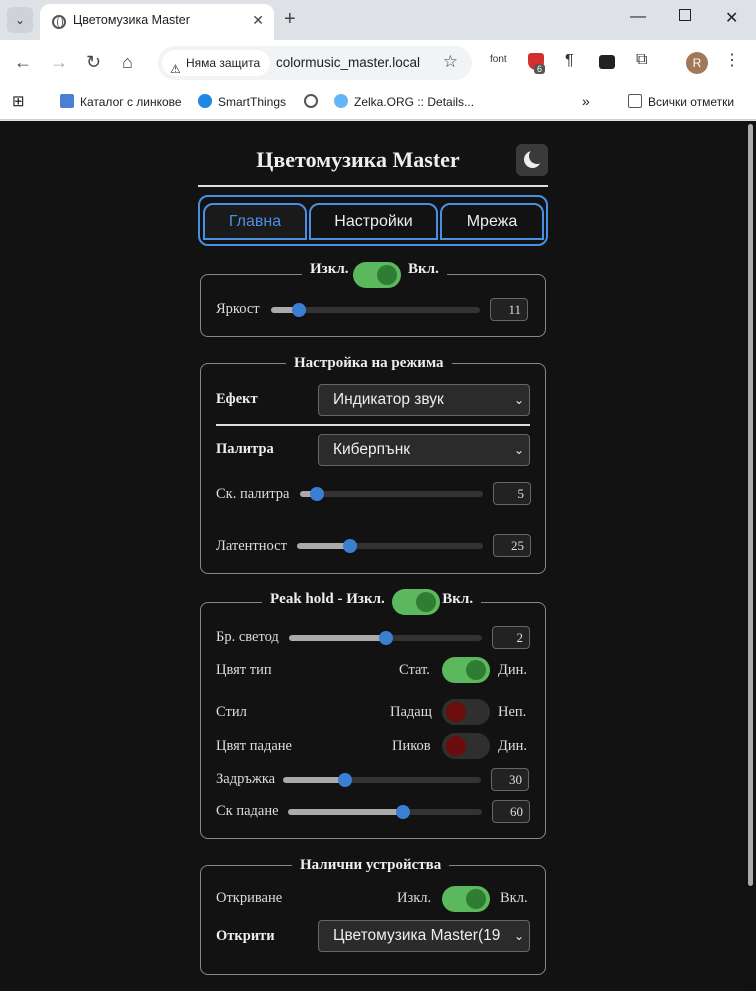 This screenshot has width=756, height=991. I want to click on discovery-left: Изкл., so click(414, 898).